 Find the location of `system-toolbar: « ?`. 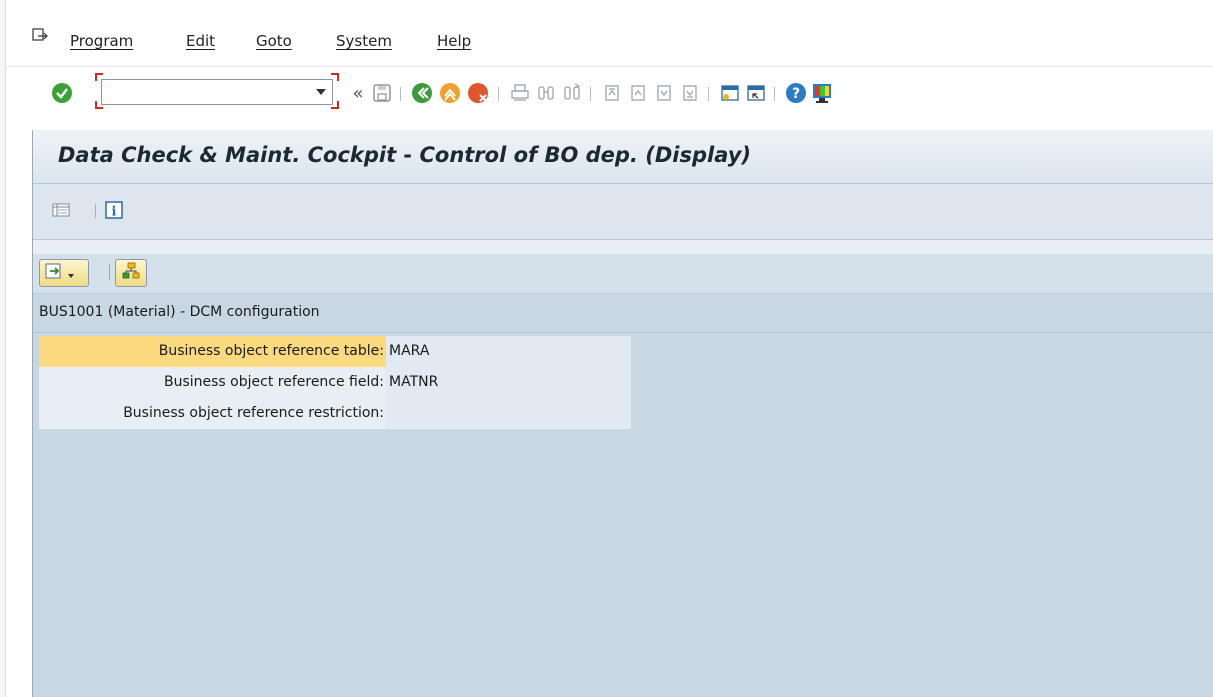

system-toolbar: « ? is located at coordinates (609, 93).